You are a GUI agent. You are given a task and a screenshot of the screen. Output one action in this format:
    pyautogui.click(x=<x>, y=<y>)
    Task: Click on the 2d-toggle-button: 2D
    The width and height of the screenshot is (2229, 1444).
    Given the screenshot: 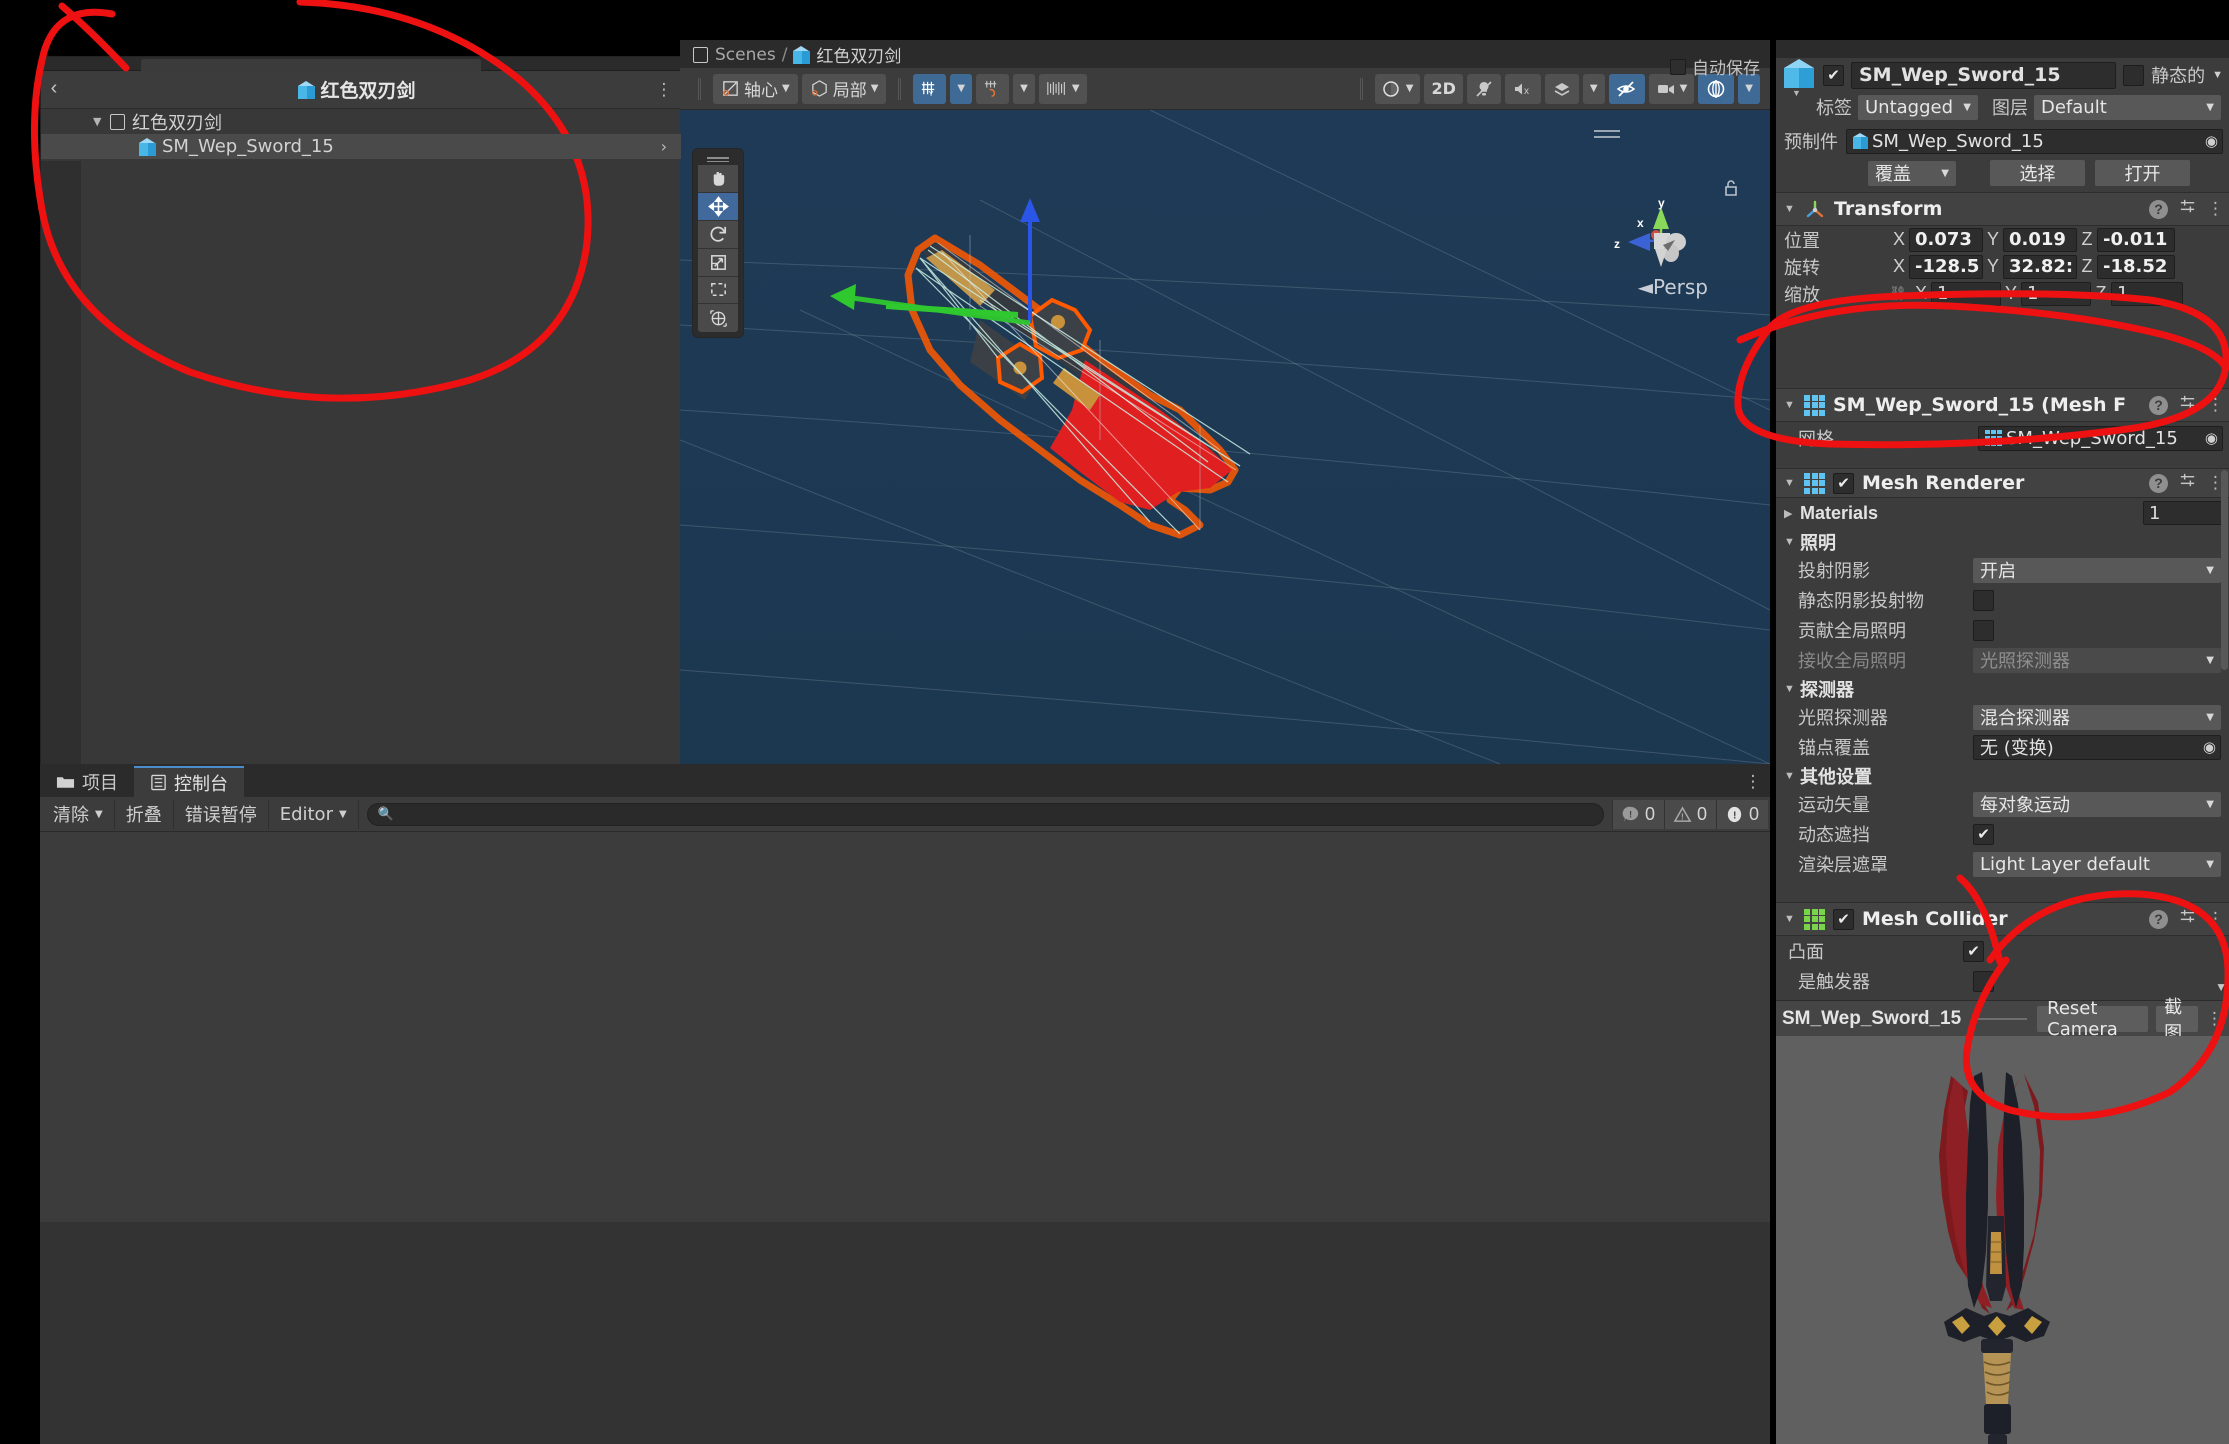 What is the action you would take?
    pyautogui.click(x=1443, y=88)
    